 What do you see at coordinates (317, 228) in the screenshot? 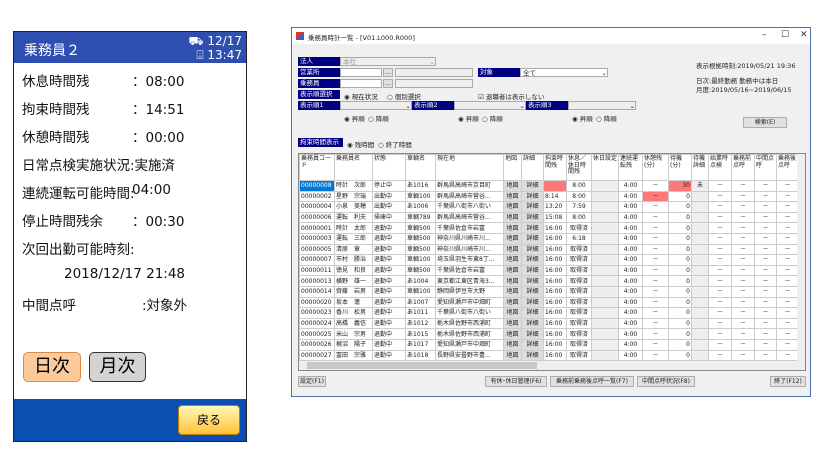
I see `crew-code: 00000001` at bounding box center [317, 228].